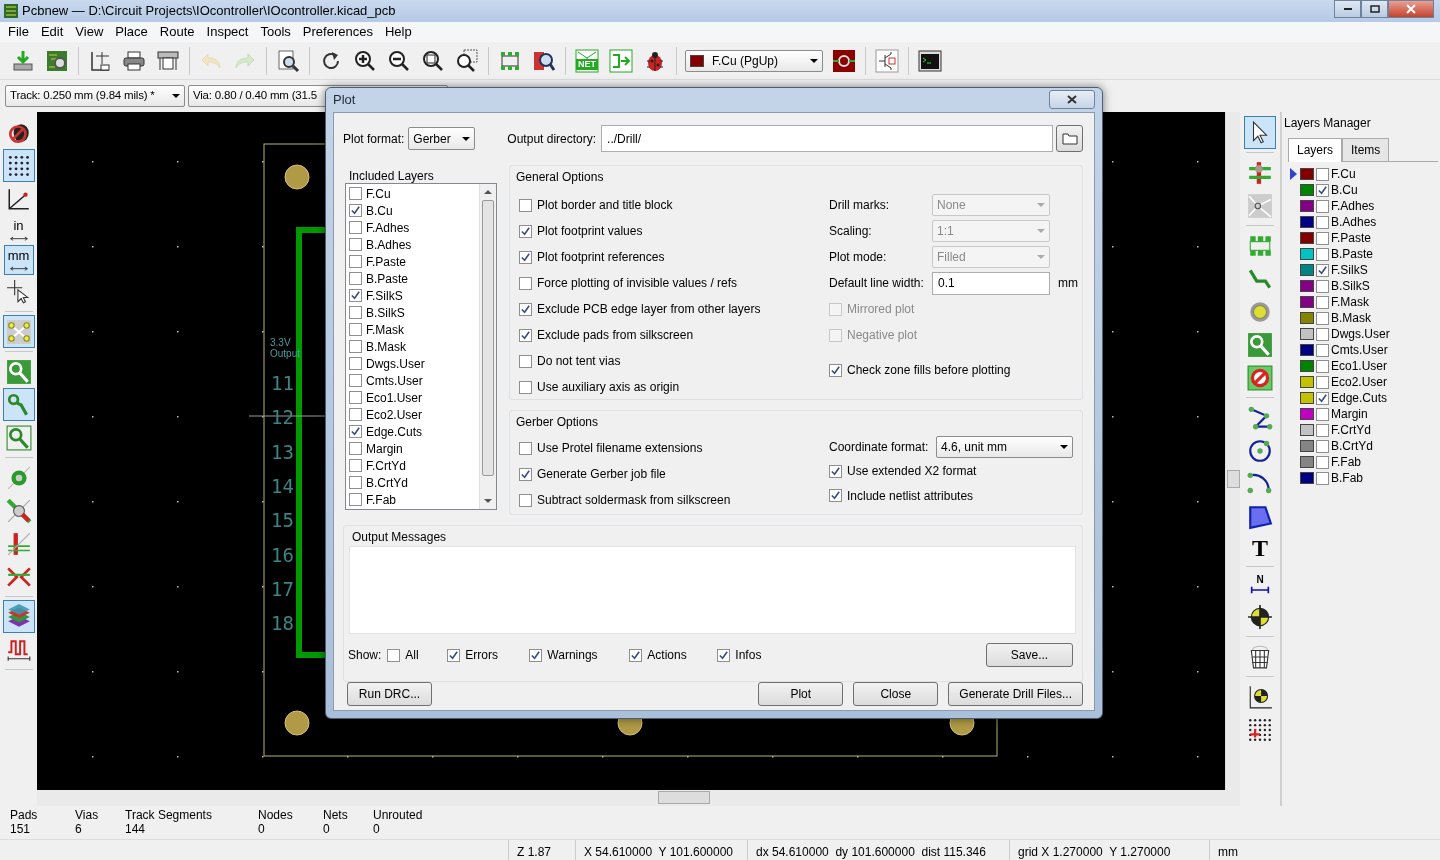 This screenshot has width=1440, height=860. Describe the element at coordinates (18, 437) in the screenshot. I see `outline-pad-icon` at that location.